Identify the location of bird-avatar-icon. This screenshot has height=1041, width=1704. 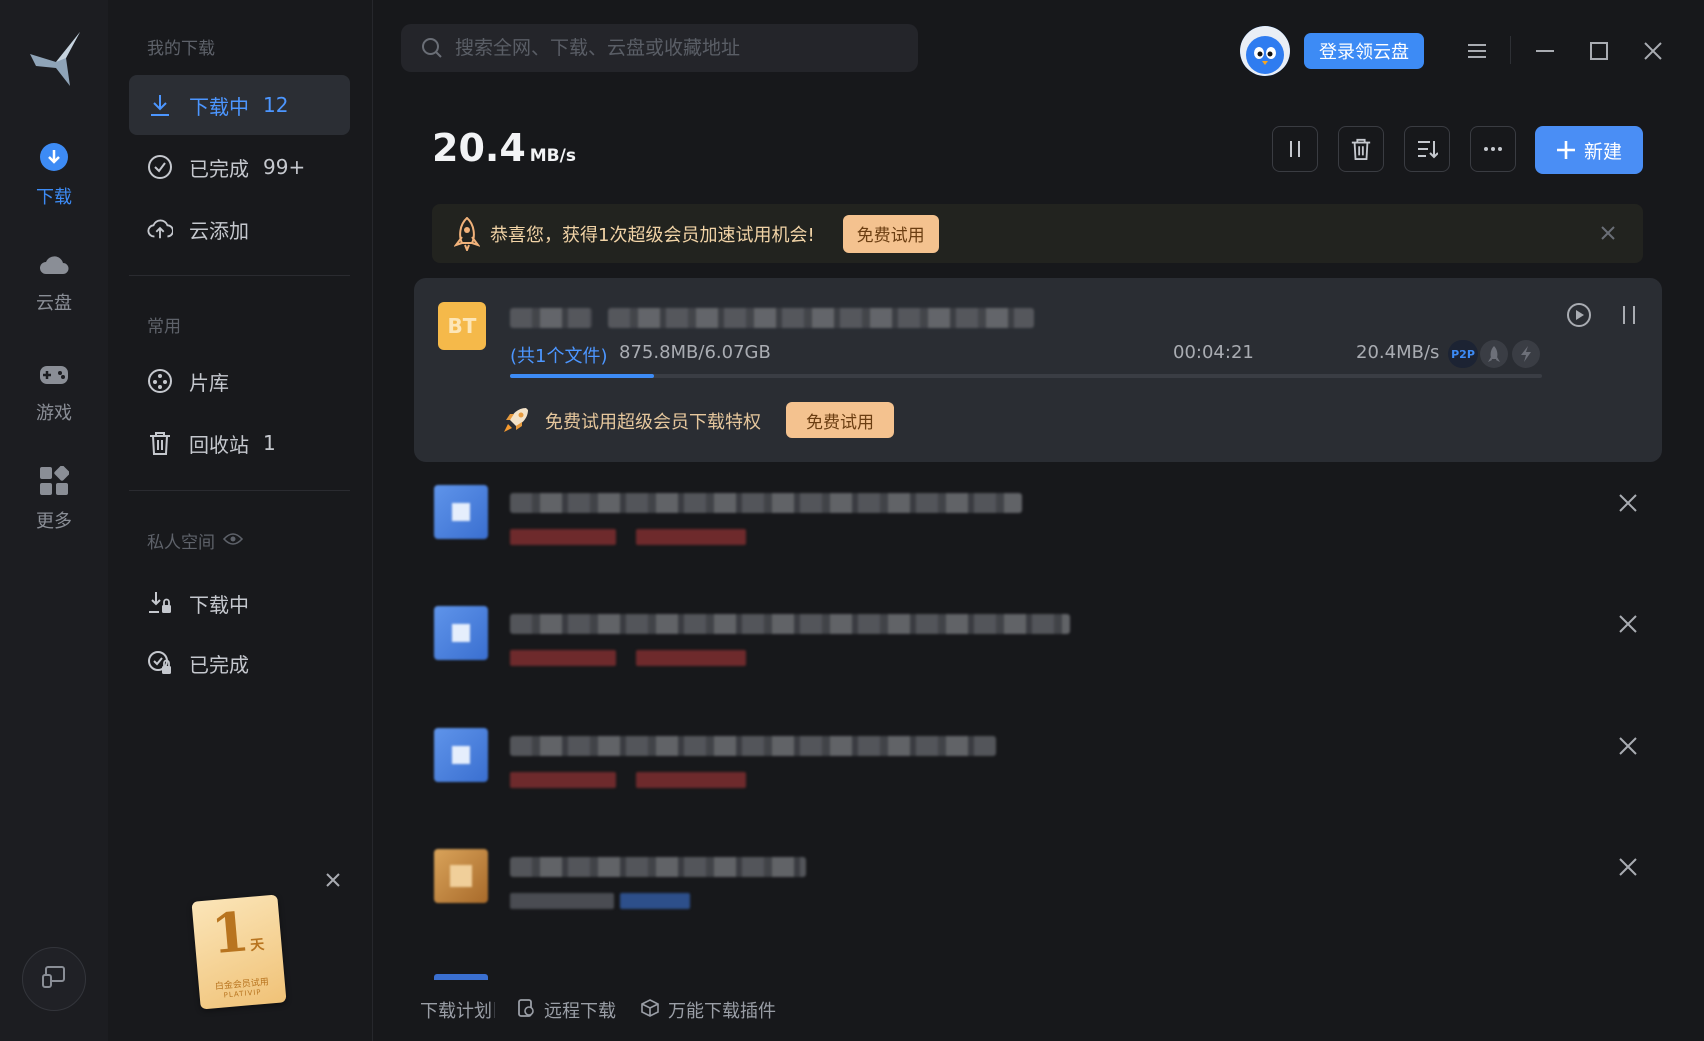
(1265, 51).